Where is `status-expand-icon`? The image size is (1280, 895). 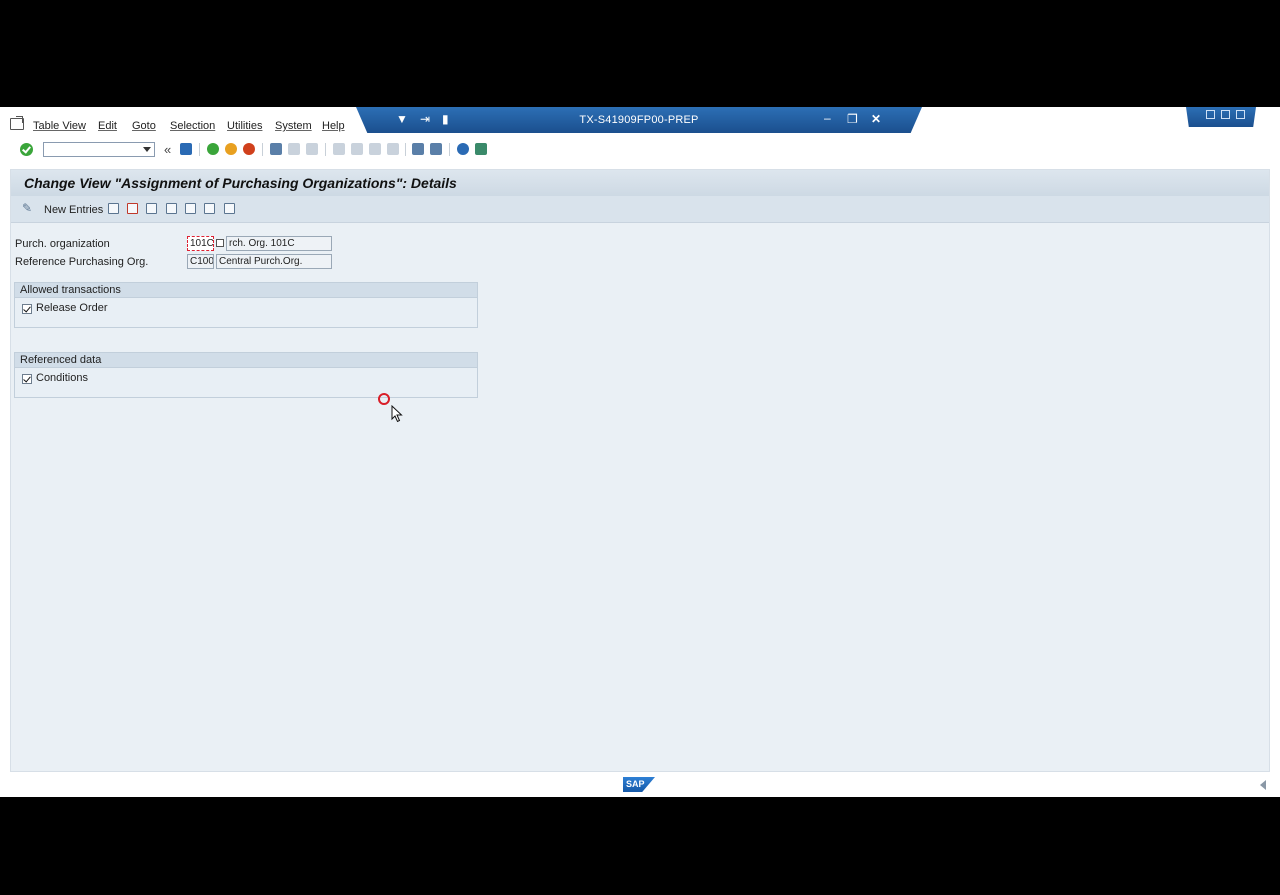 status-expand-icon is located at coordinates (1263, 785).